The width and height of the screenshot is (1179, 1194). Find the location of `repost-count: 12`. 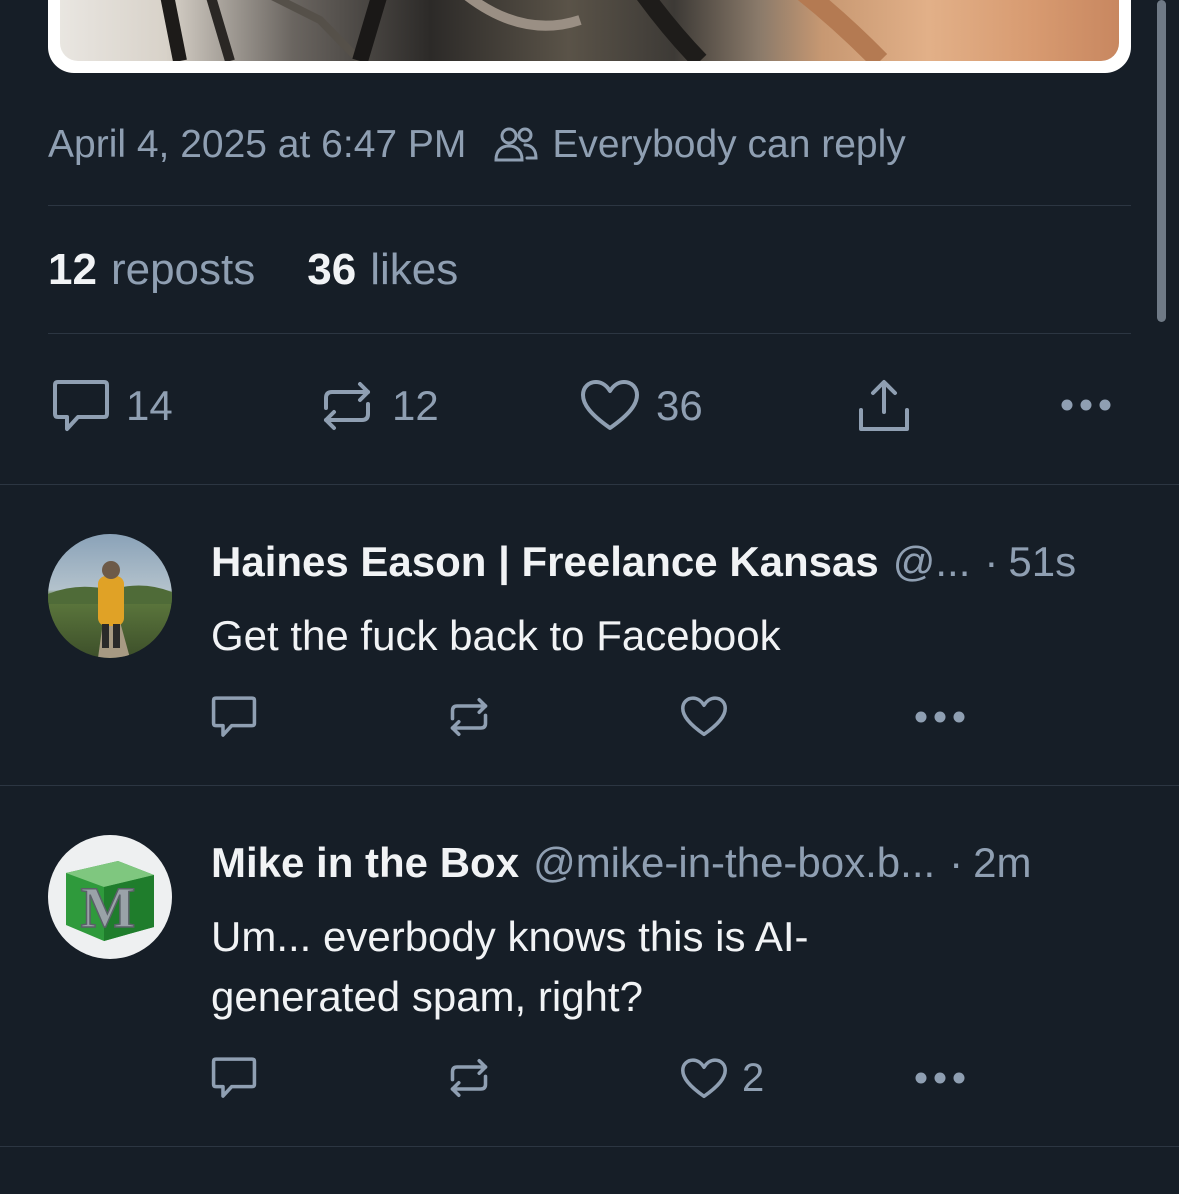

repost-count: 12 is located at coordinates (415, 405).